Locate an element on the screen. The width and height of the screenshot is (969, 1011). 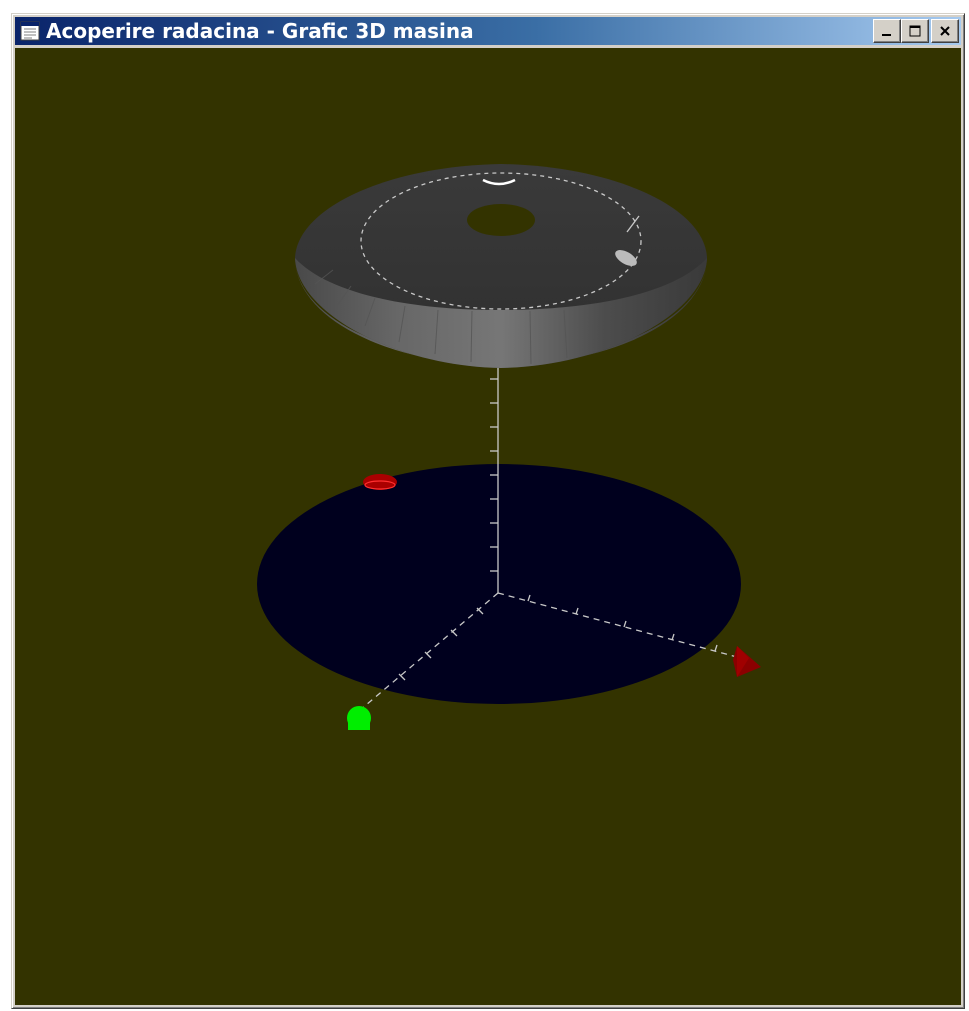
maximize-button is located at coordinates (915, 31).